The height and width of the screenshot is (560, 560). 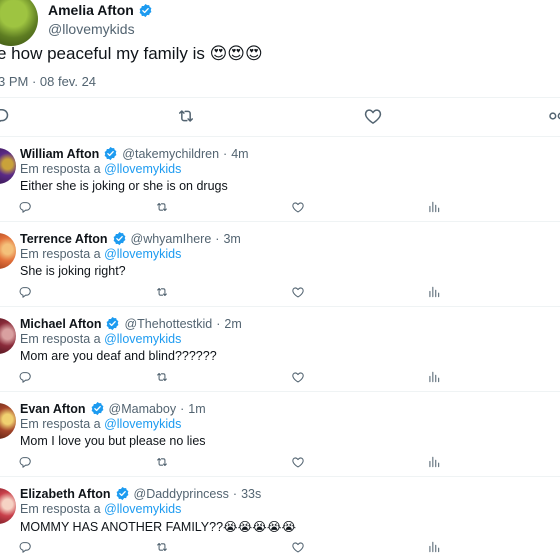 What do you see at coordinates (280, 117) in the screenshot?
I see `tweet-action-bar` at bounding box center [280, 117].